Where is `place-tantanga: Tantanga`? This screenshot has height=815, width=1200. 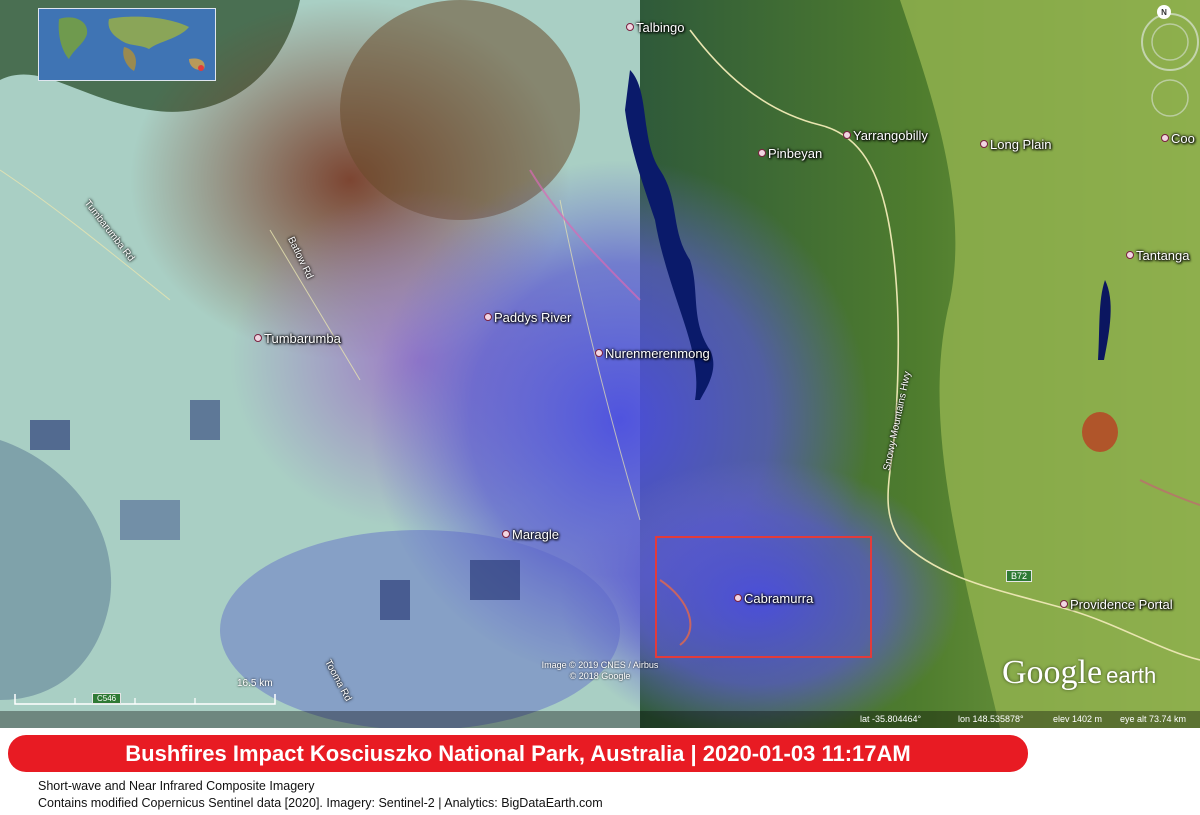
place-tantanga: Tantanga is located at coordinates (1158, 255).